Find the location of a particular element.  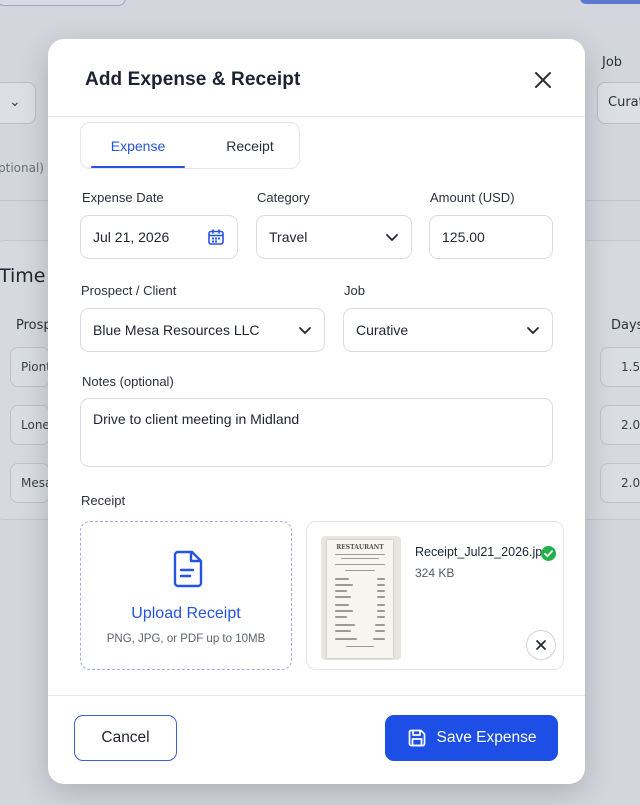

cancel-button: Cancel is located at coordinates (125, 738).